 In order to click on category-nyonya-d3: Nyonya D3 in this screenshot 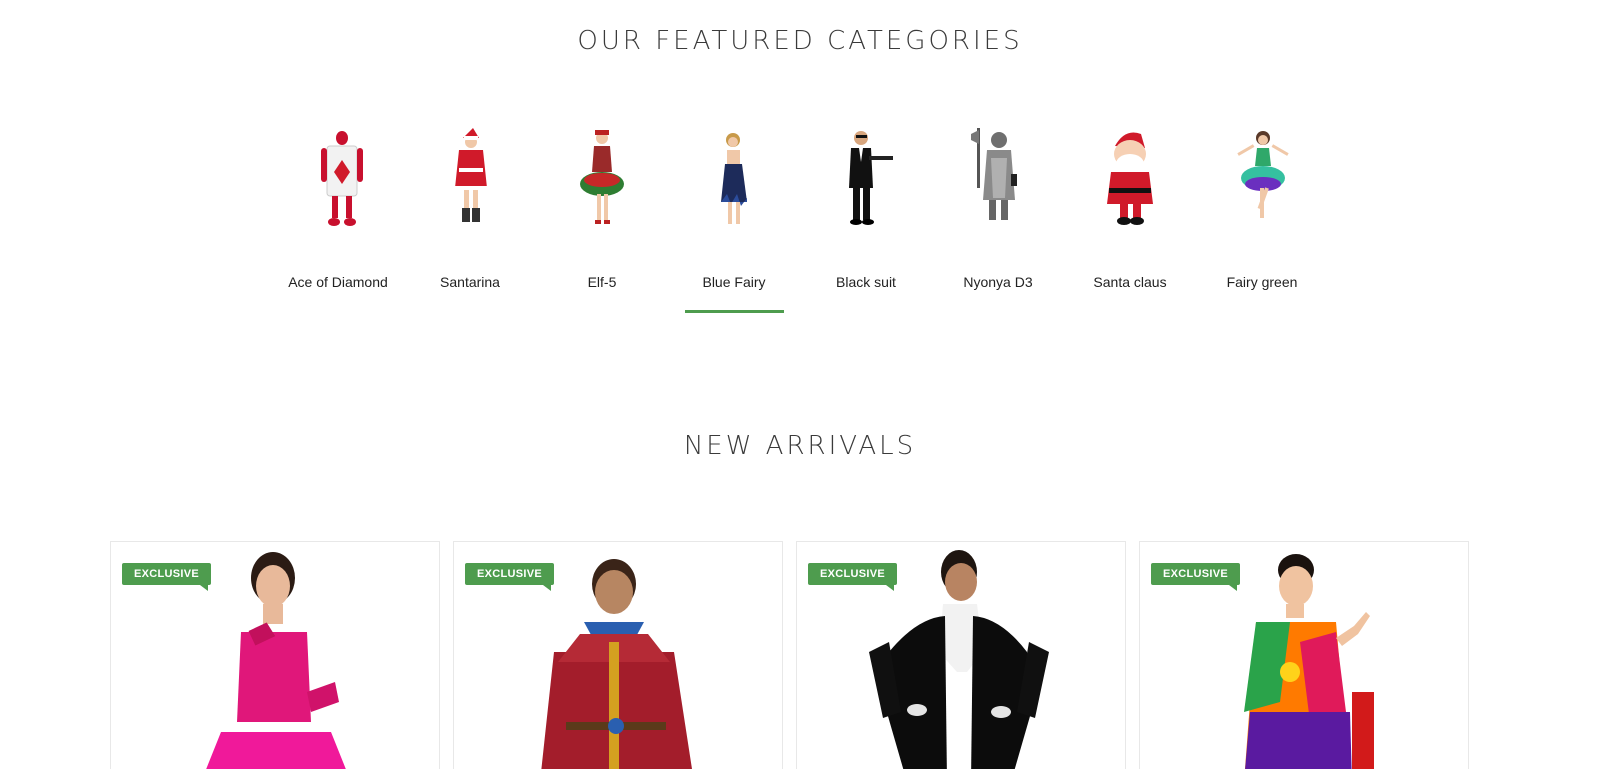, I will do `click(998, 220)`.